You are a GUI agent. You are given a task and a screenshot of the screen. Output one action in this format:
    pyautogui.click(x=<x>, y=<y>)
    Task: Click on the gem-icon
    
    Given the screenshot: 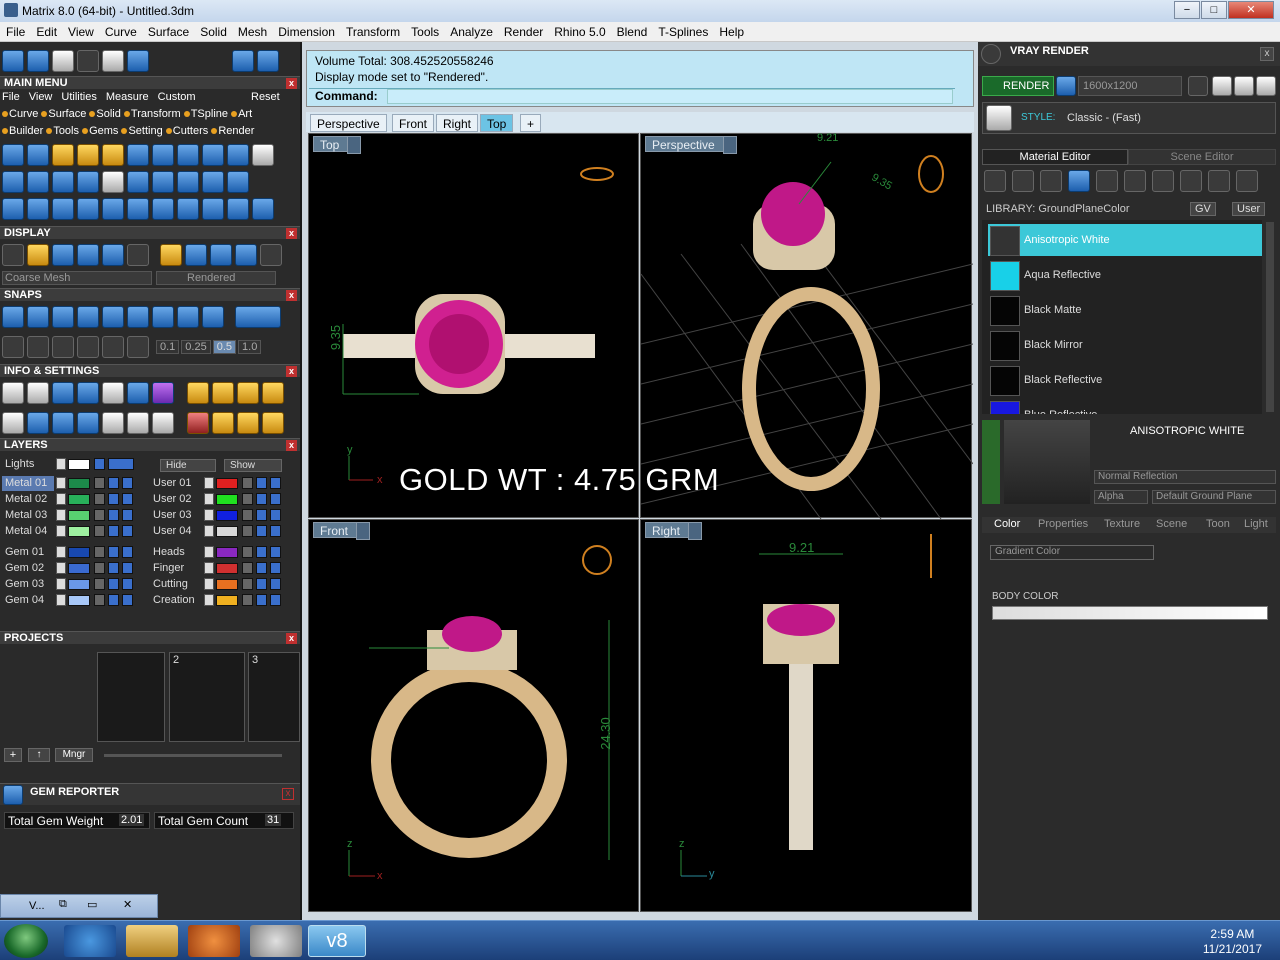 What is the action you would take?
    pyautogui.click(x=38, y=182)
    